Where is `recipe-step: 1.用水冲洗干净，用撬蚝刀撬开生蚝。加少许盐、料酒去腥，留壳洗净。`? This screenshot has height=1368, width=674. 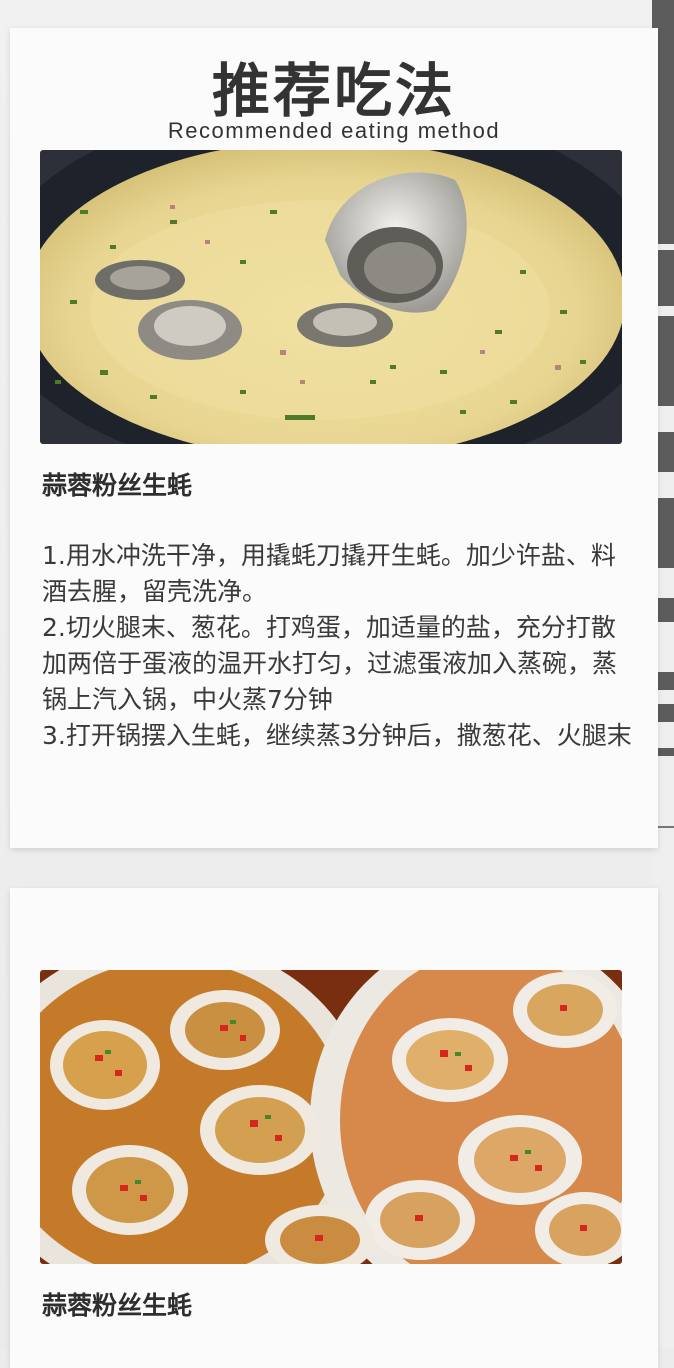
recipe-step: 1.用水冲洗干净，用撬蚝刀撬开生蚝。加少许盐、料酒去腥，留壳洗净。 is located at coordinates (329, 573).